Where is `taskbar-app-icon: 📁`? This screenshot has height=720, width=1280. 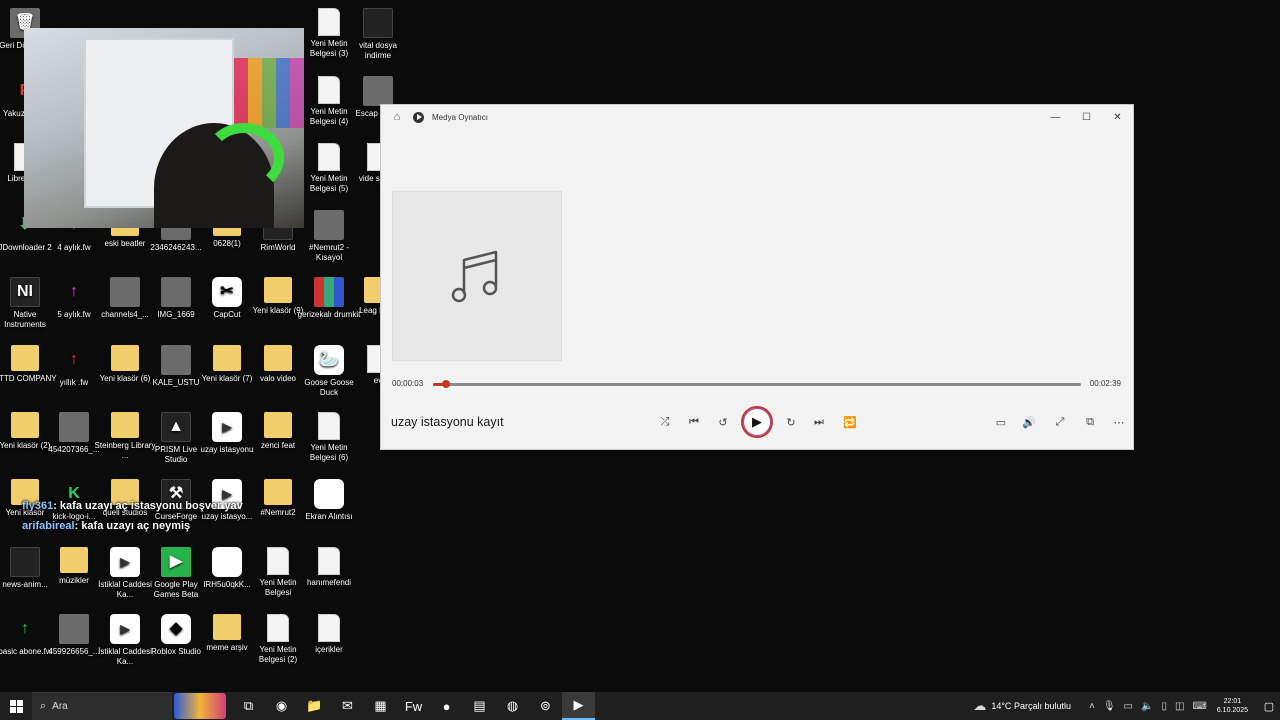 taskbar-app-icon: 📁 is located at coordinates (314, 706).